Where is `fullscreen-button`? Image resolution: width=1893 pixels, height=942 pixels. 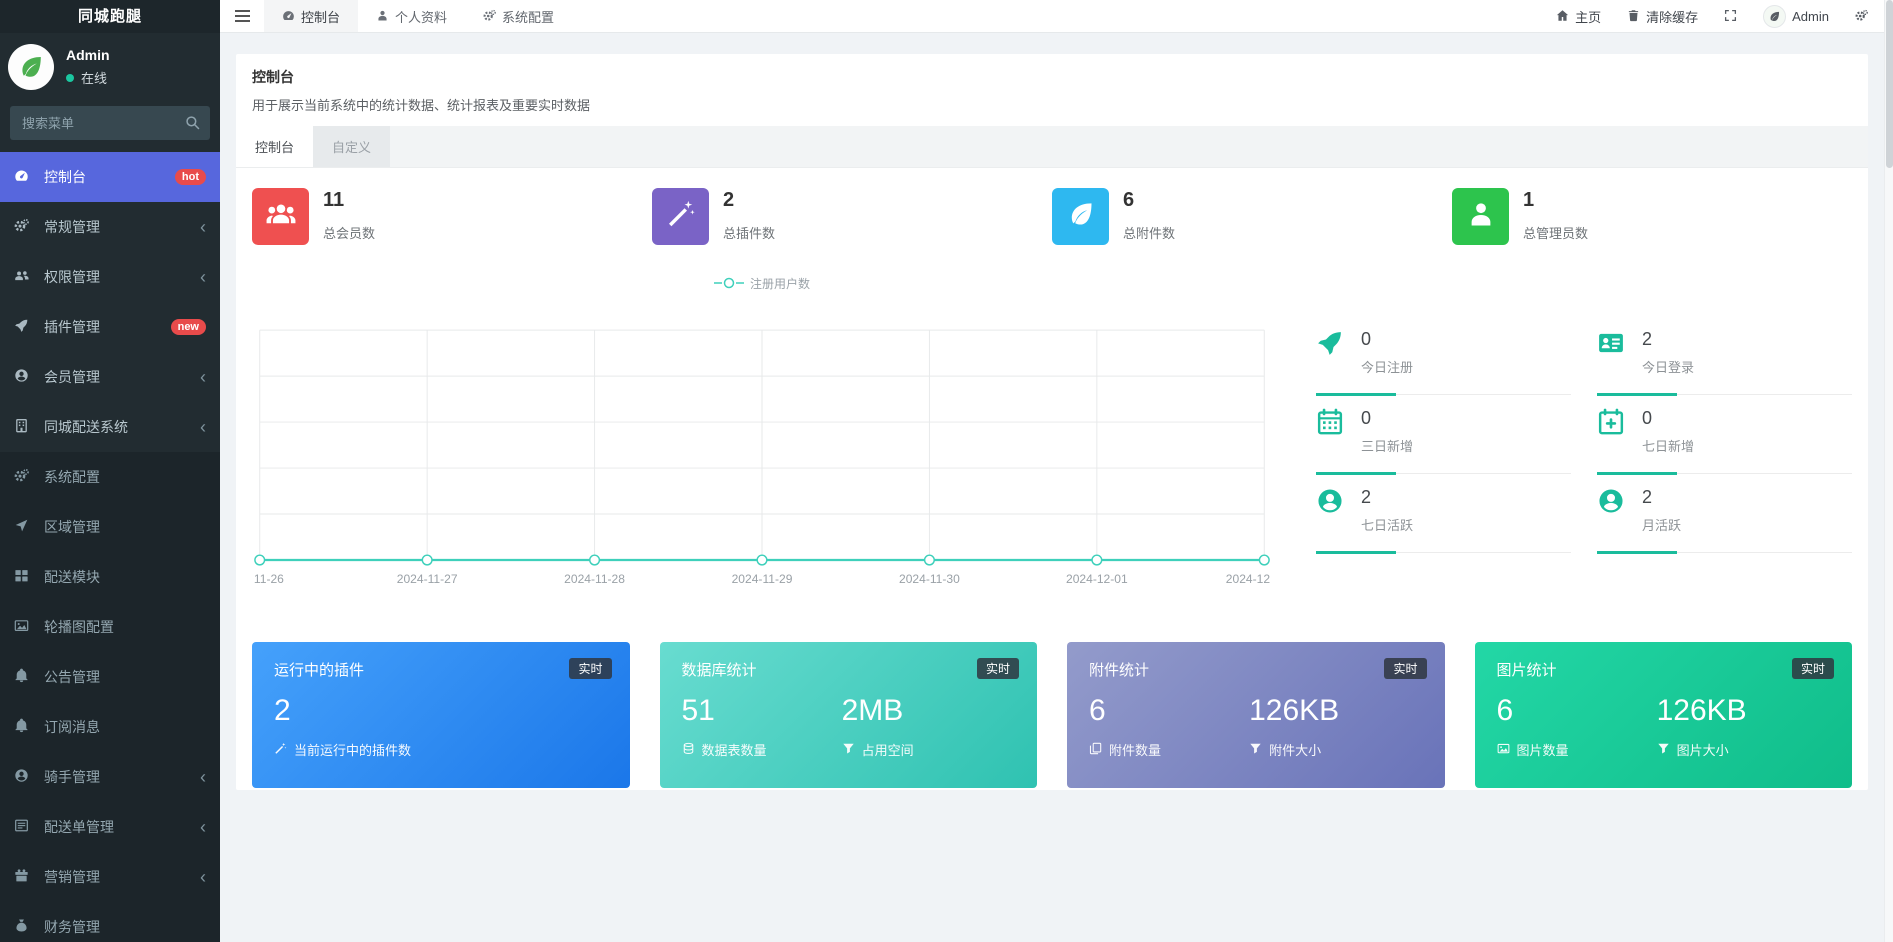 fullscreen-button is located at coordinates (1730, 16).